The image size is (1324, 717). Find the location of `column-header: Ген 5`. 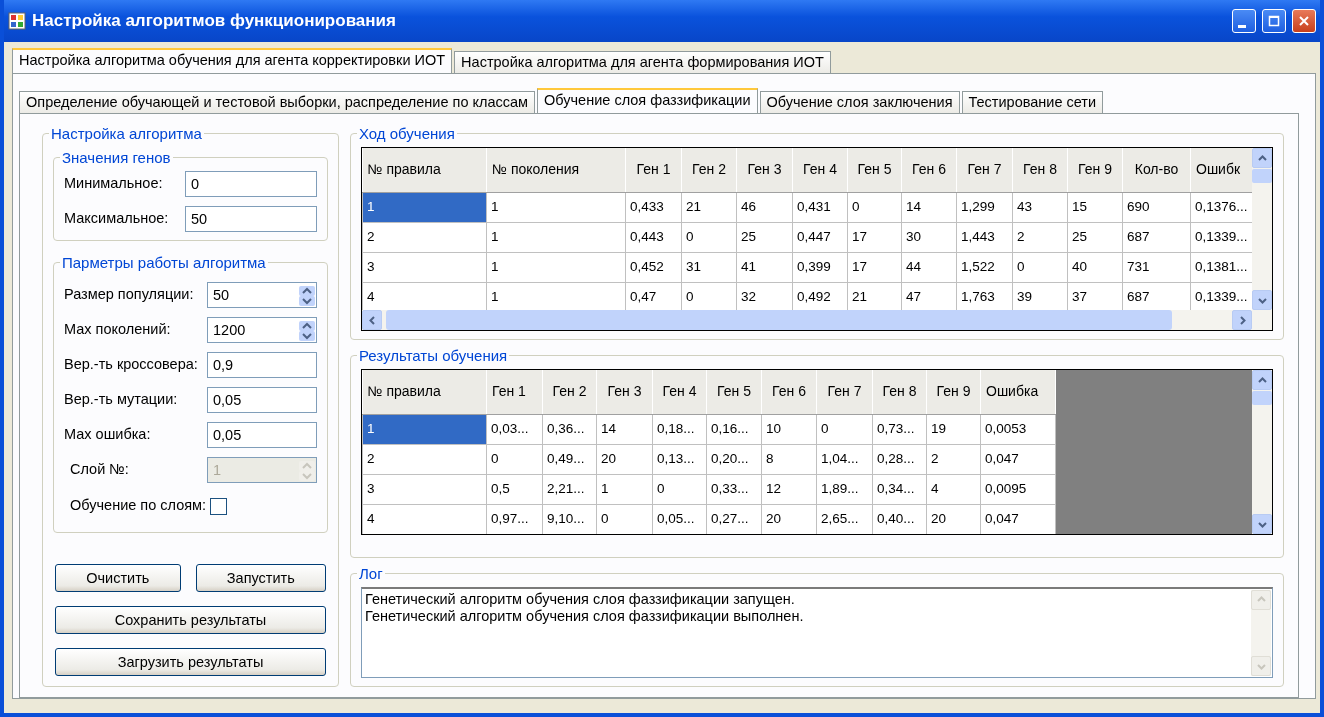

column-header: Ген 5 is located at coordinates (734, 392).